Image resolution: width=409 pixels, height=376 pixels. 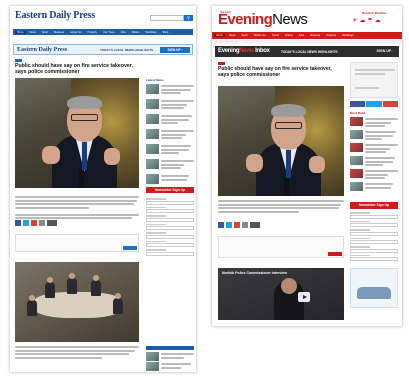 I want to click on rain-icon: ☂, so click(x=370, y=21).